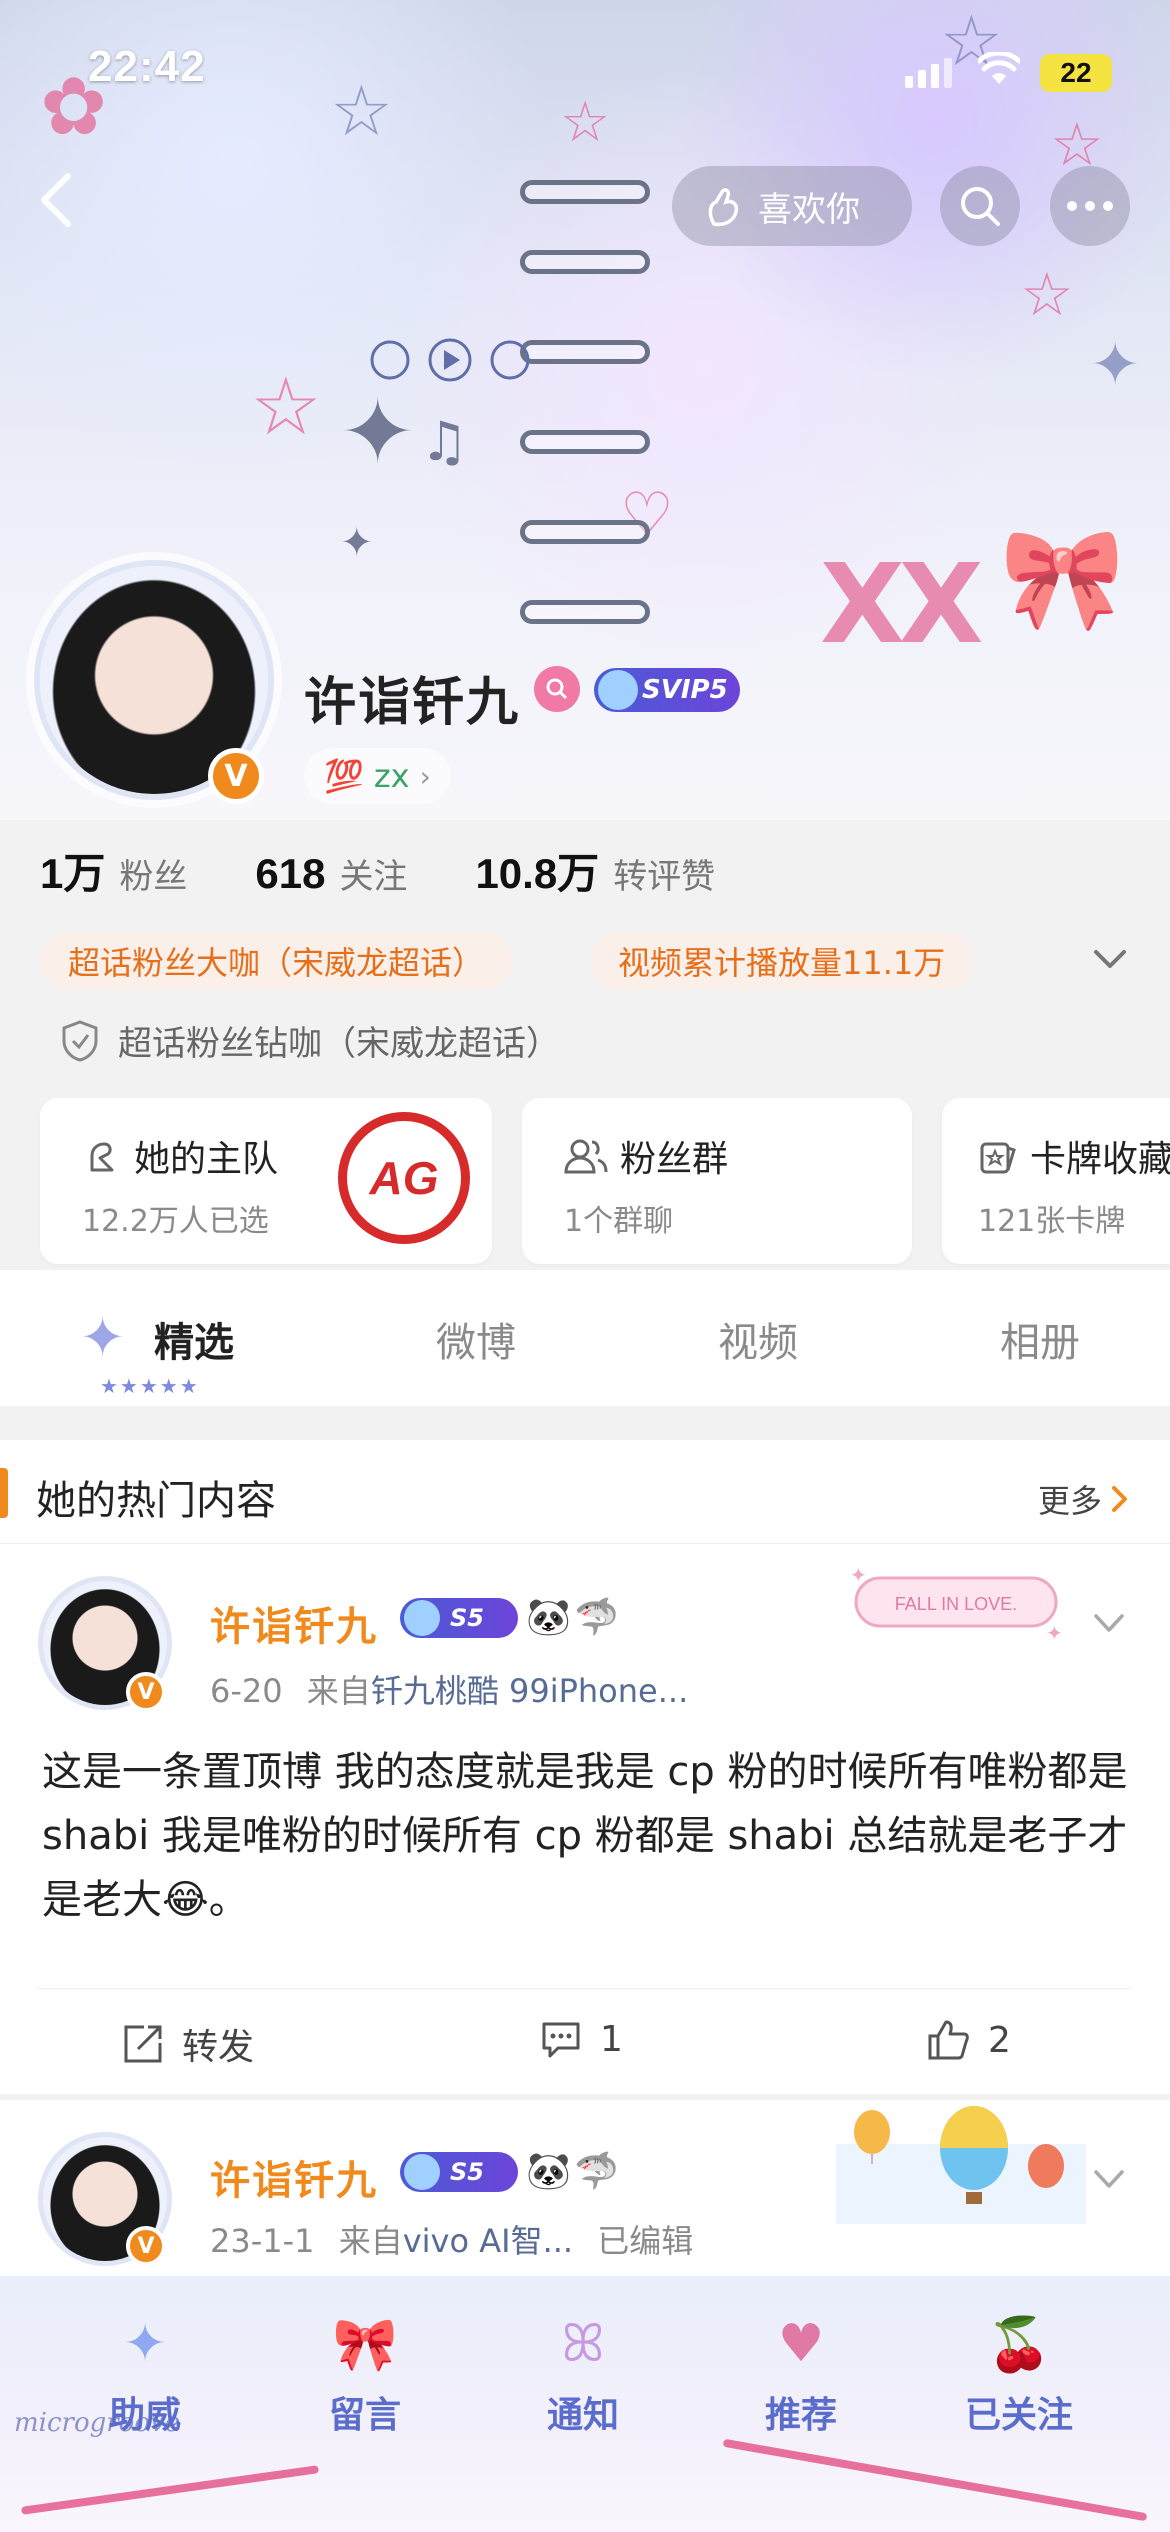 Image resolution: width=1170 pixels, height=2532 pixels. What do you see at coordinates (377, 776) in the screenshot?
I see `profile-tag: 💯 zx ›` at bounding box center [377, 776].